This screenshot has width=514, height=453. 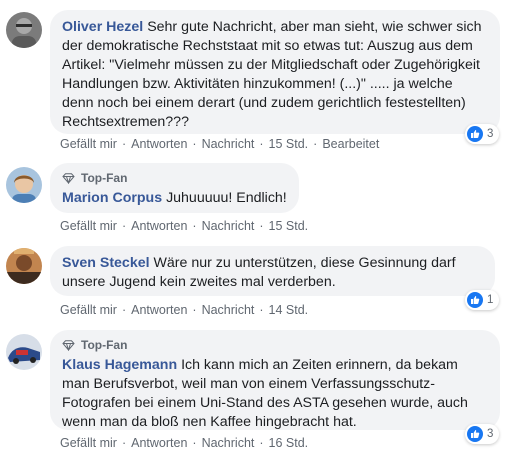 I want to click on comment-actions: Gefällt mir · Antworten · Nachricht · 14 Std., so click(x=184, y=310).